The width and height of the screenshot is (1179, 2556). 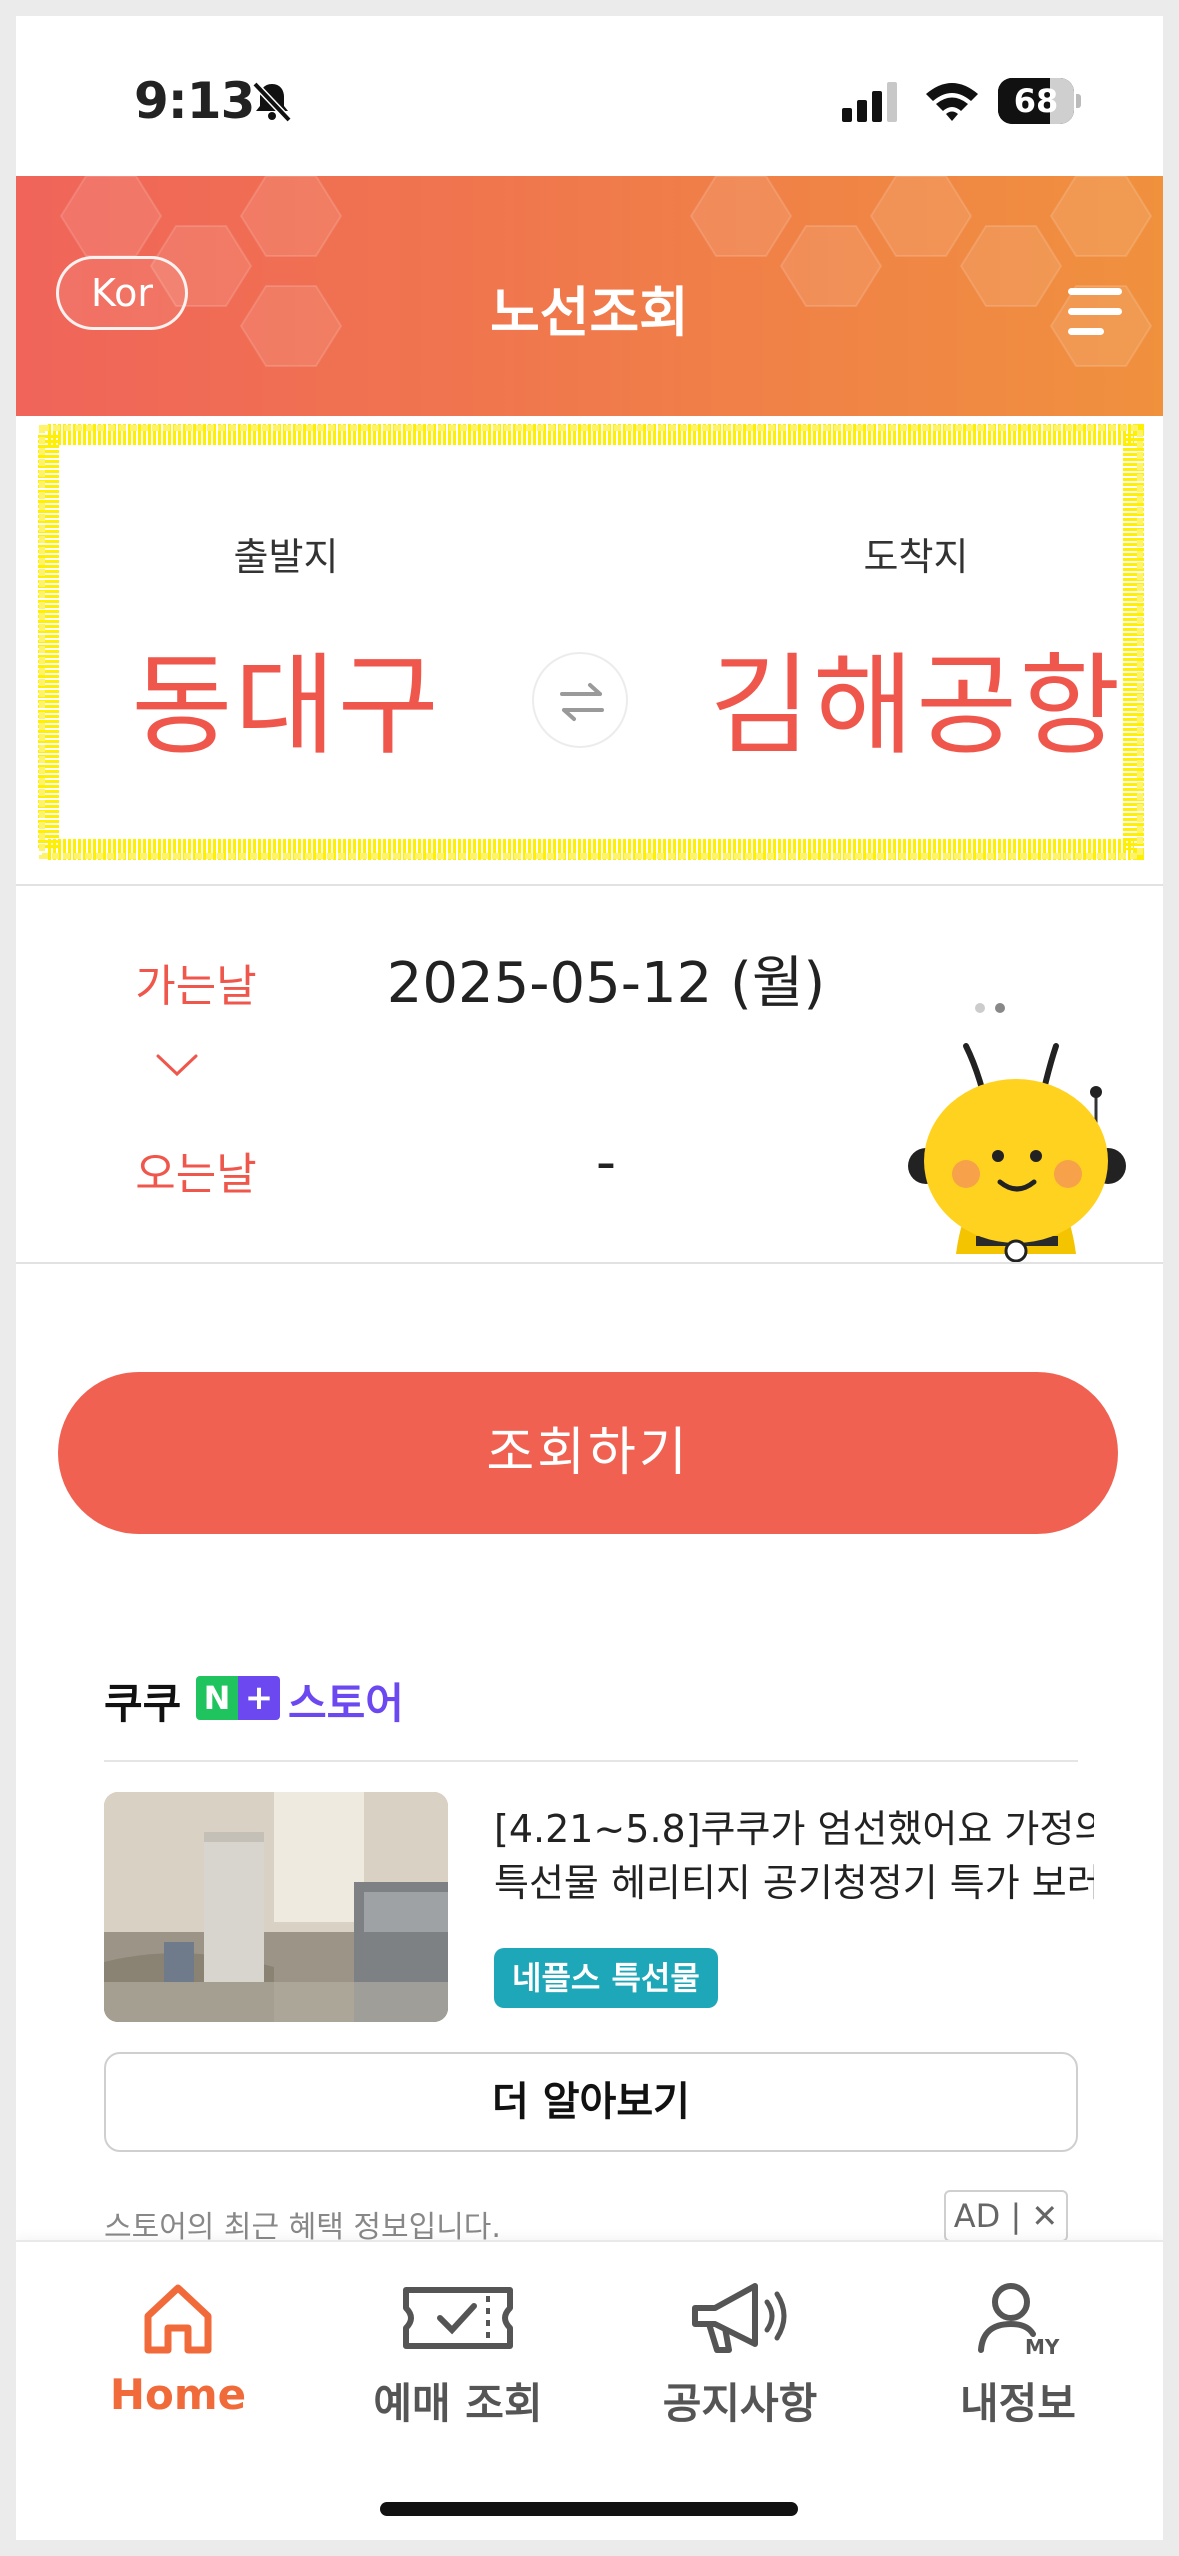 What do you see at coordinates (217, 1698) in the screenshot?
I see `ad-badge-n: N` at bounding box center [217, 1698].